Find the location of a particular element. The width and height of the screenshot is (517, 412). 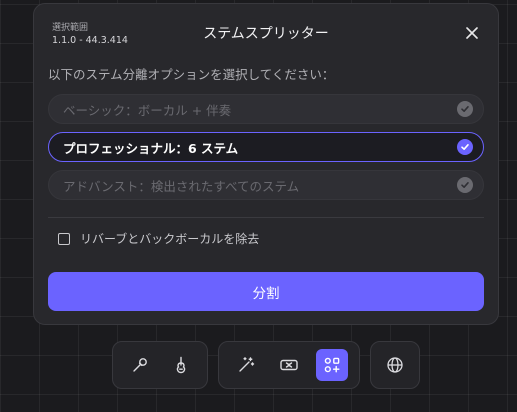

toolbar-group-effects is located at coordinates (289, 365).